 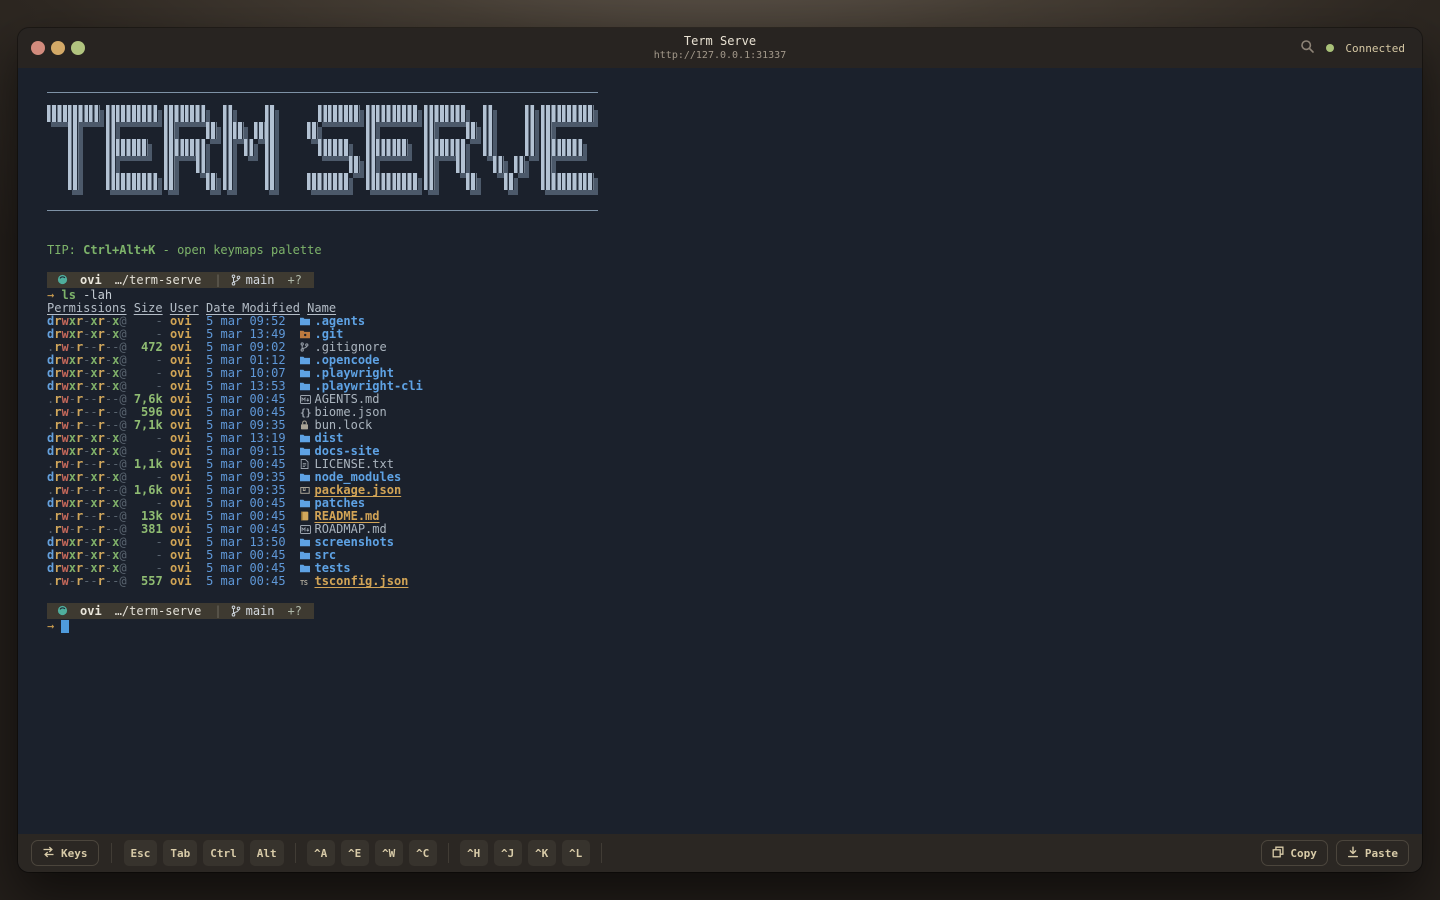 I want to click on tip-line: TIP: Ctrl+Alt+K - open keymaps palette, so click(x=728, y=250).